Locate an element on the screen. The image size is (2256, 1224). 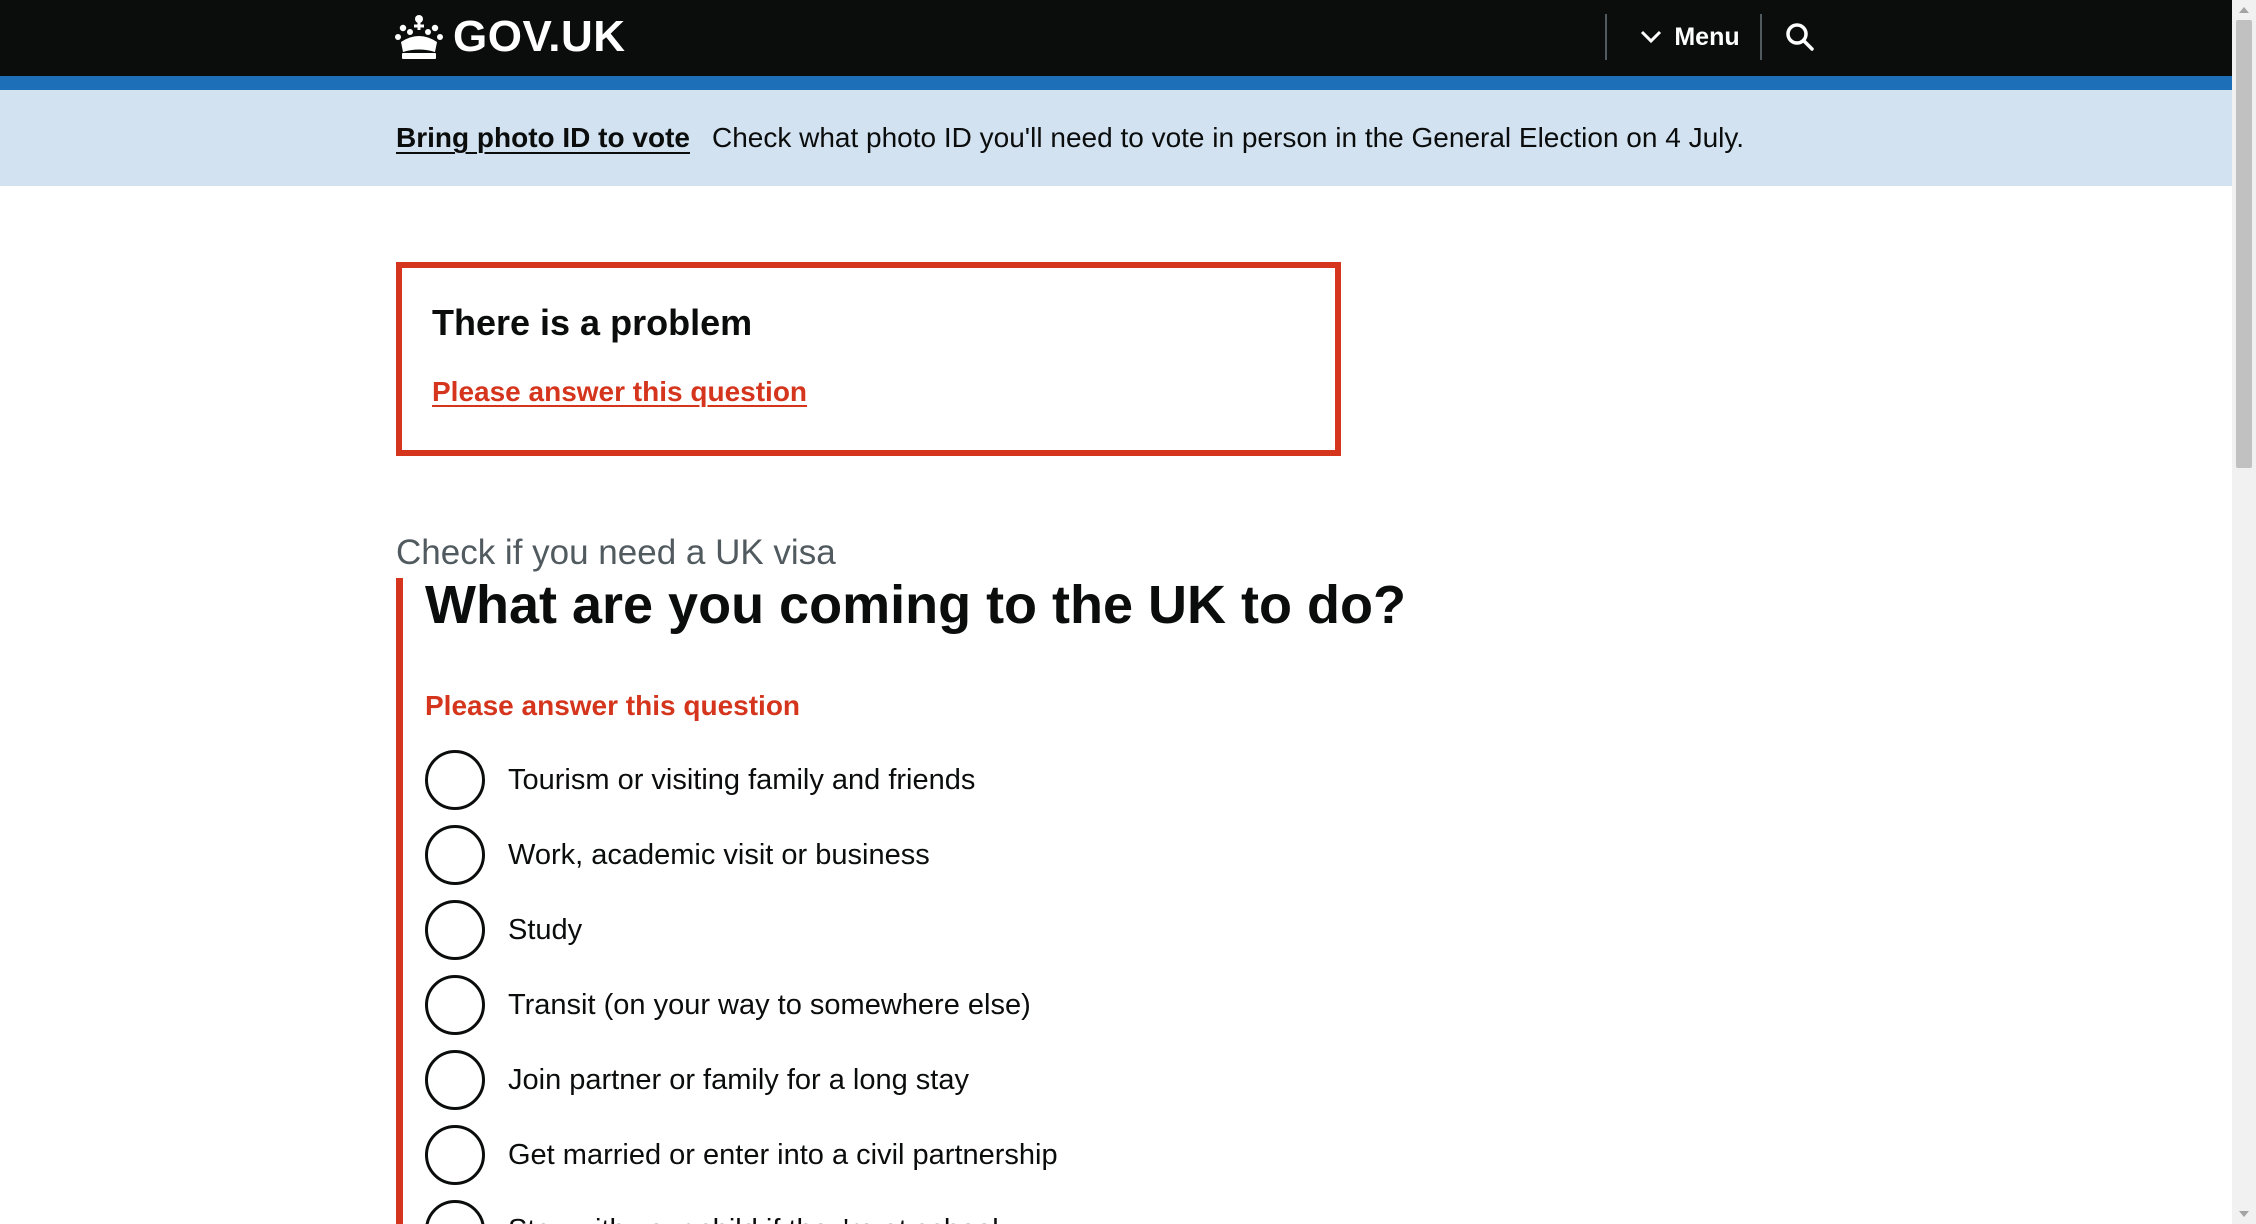
radio-option-join-family: Join partner or family for a long stay is located at coordinates (697, 1080).